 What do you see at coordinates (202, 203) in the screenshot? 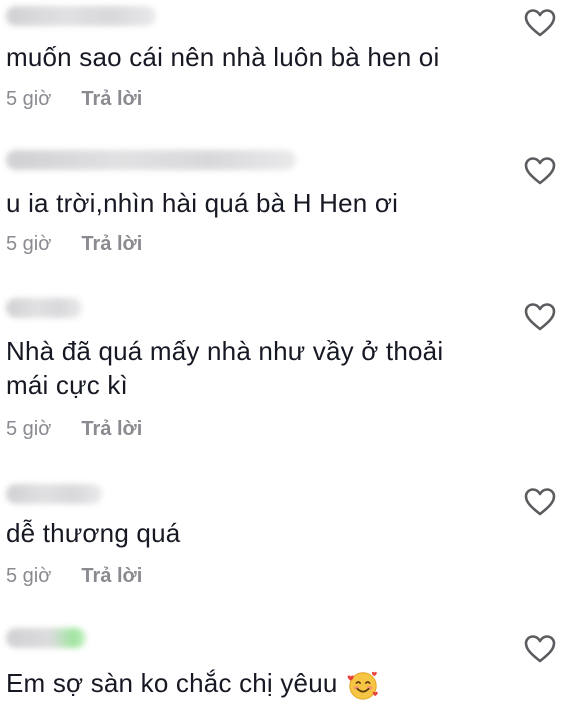
I see `comment-text: u ia trời,nhìn hài quá bà H Hen ơi` at bounding box center [202, 203].